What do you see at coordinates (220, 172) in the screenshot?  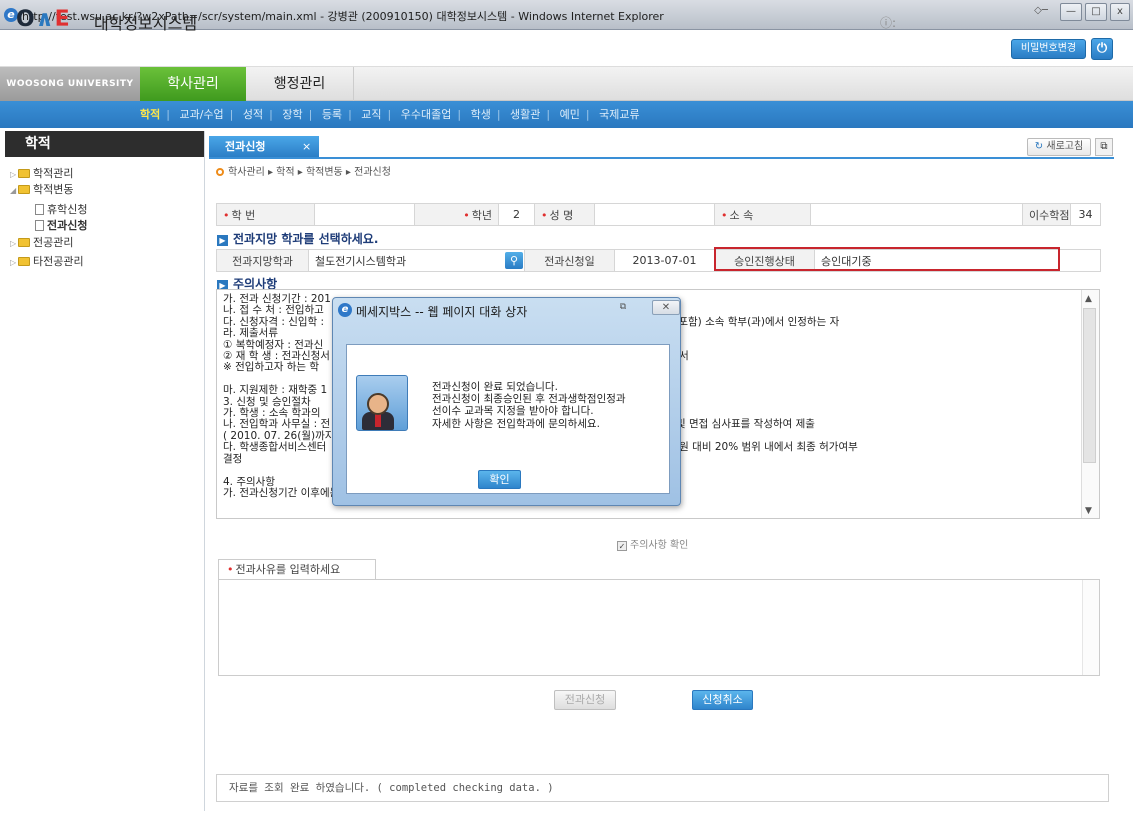 I see `breadcrumb-bullet-icon` at bounding box center [220, 172].